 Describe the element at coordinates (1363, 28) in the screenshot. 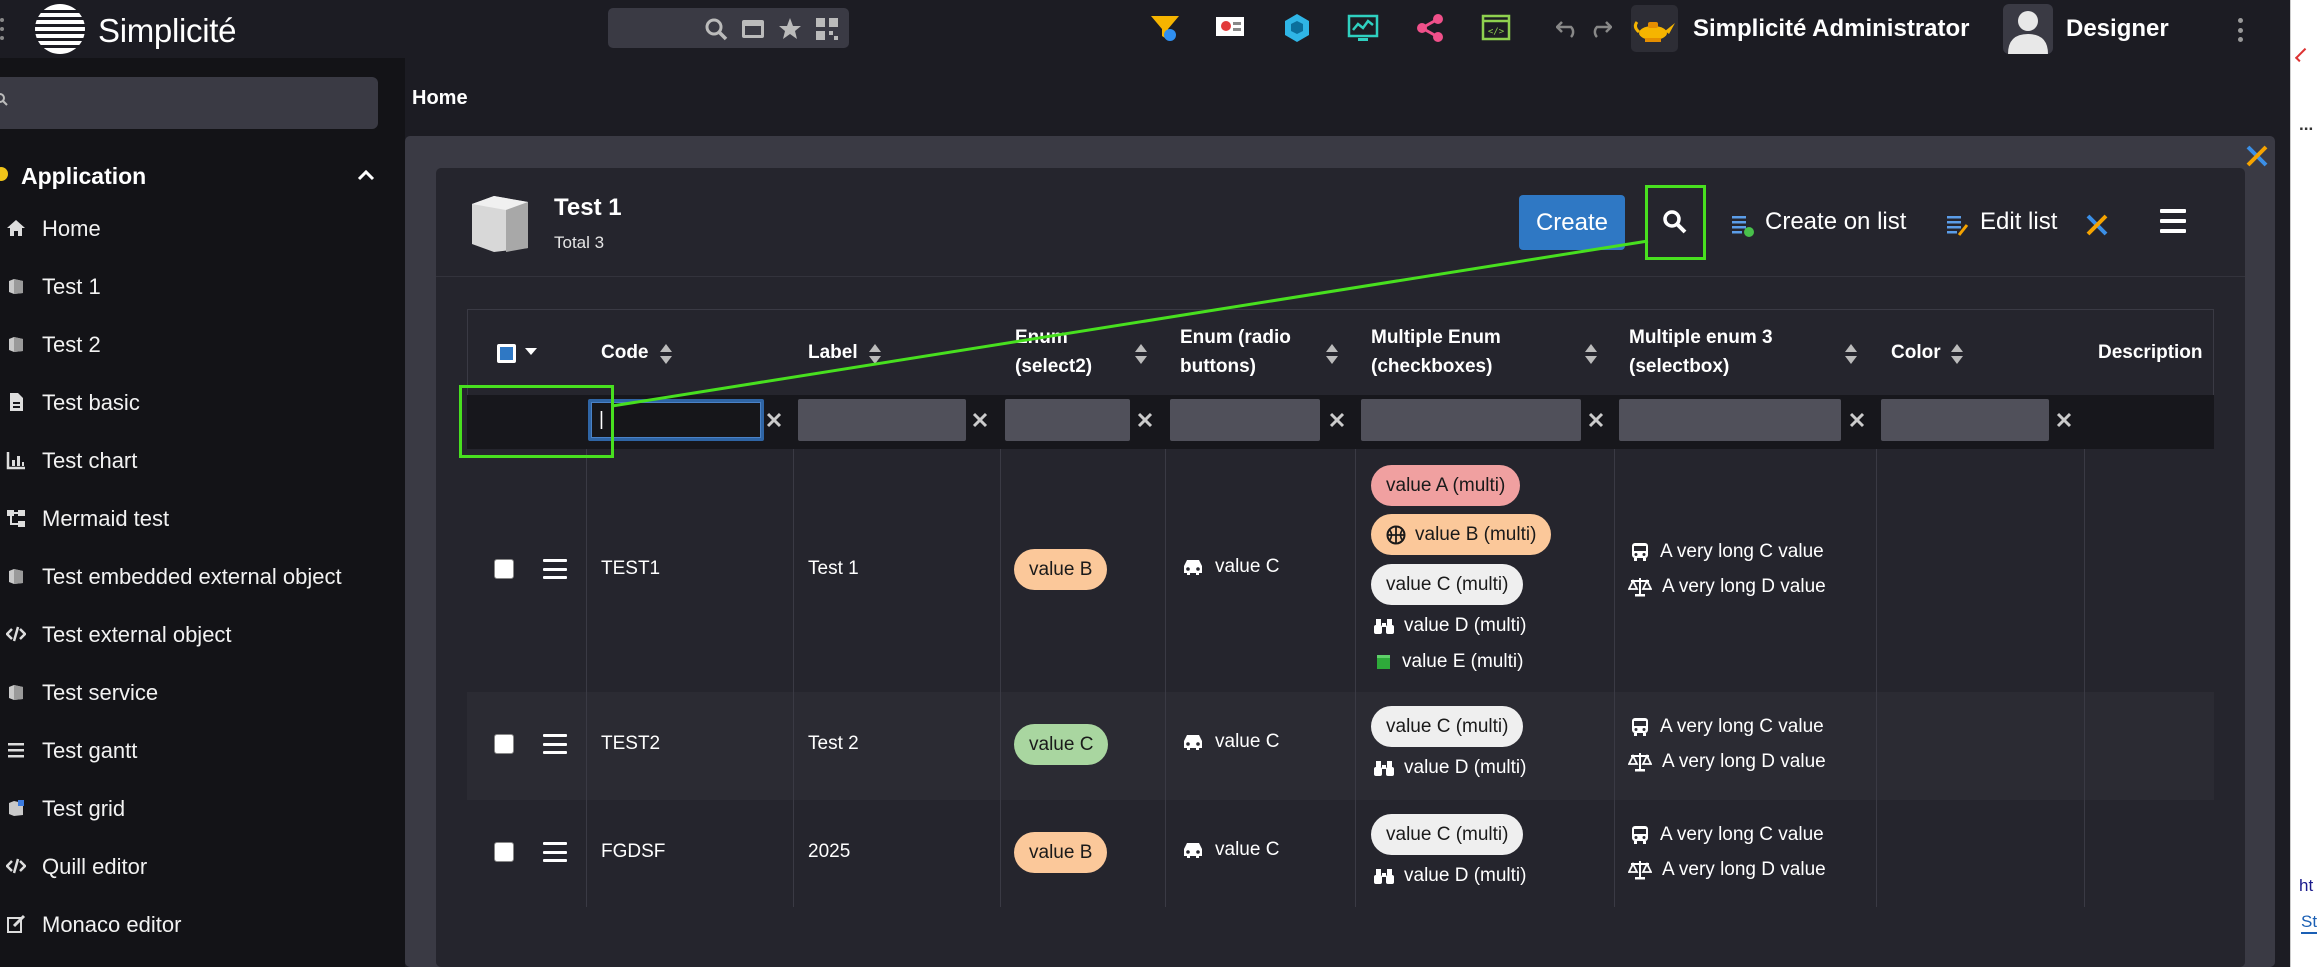

I see `monitor-chart-icon` at that location.